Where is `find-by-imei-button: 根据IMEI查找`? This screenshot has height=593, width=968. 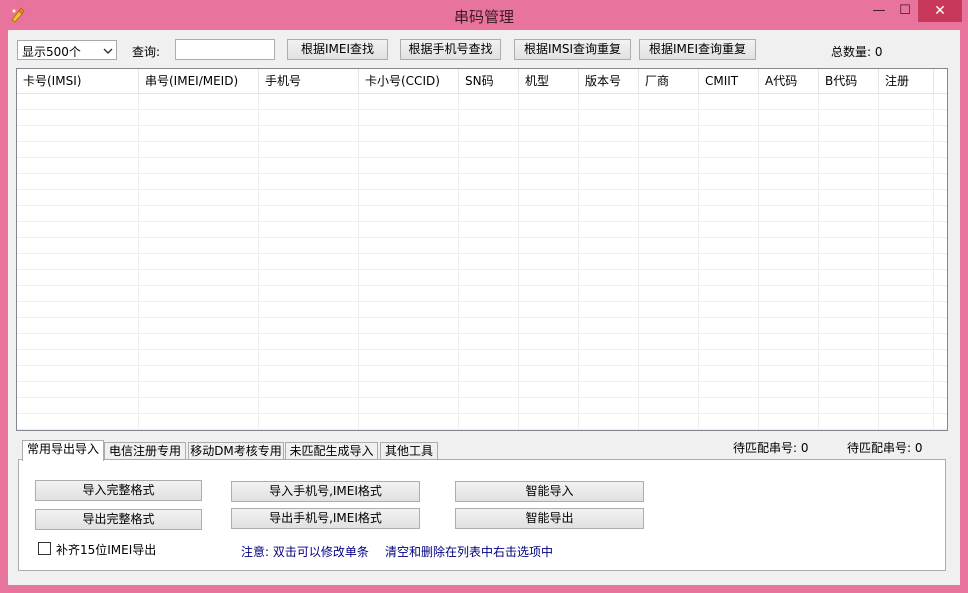
find-by-imei-button: 根据IMEI查找 is located at coordinates (337, 49).